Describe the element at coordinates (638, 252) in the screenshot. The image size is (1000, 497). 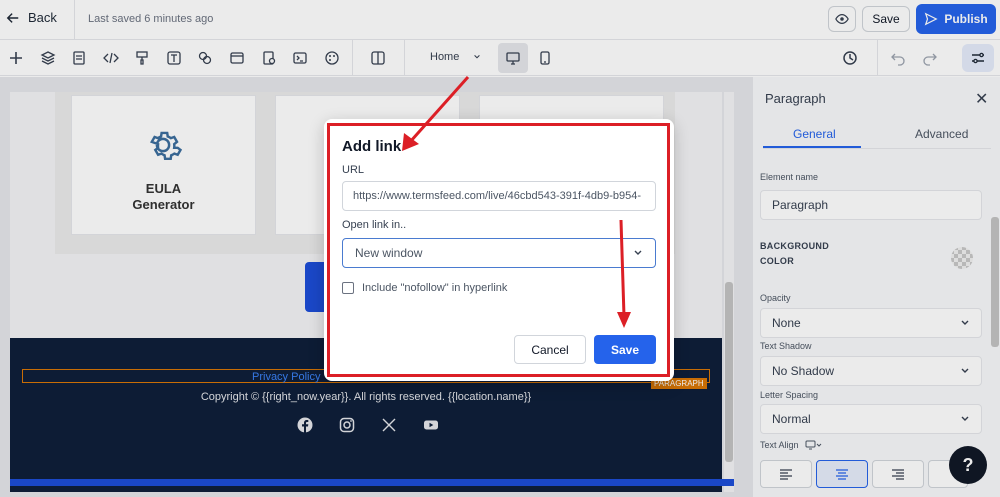
I see `chevron-down-icon` at that location.